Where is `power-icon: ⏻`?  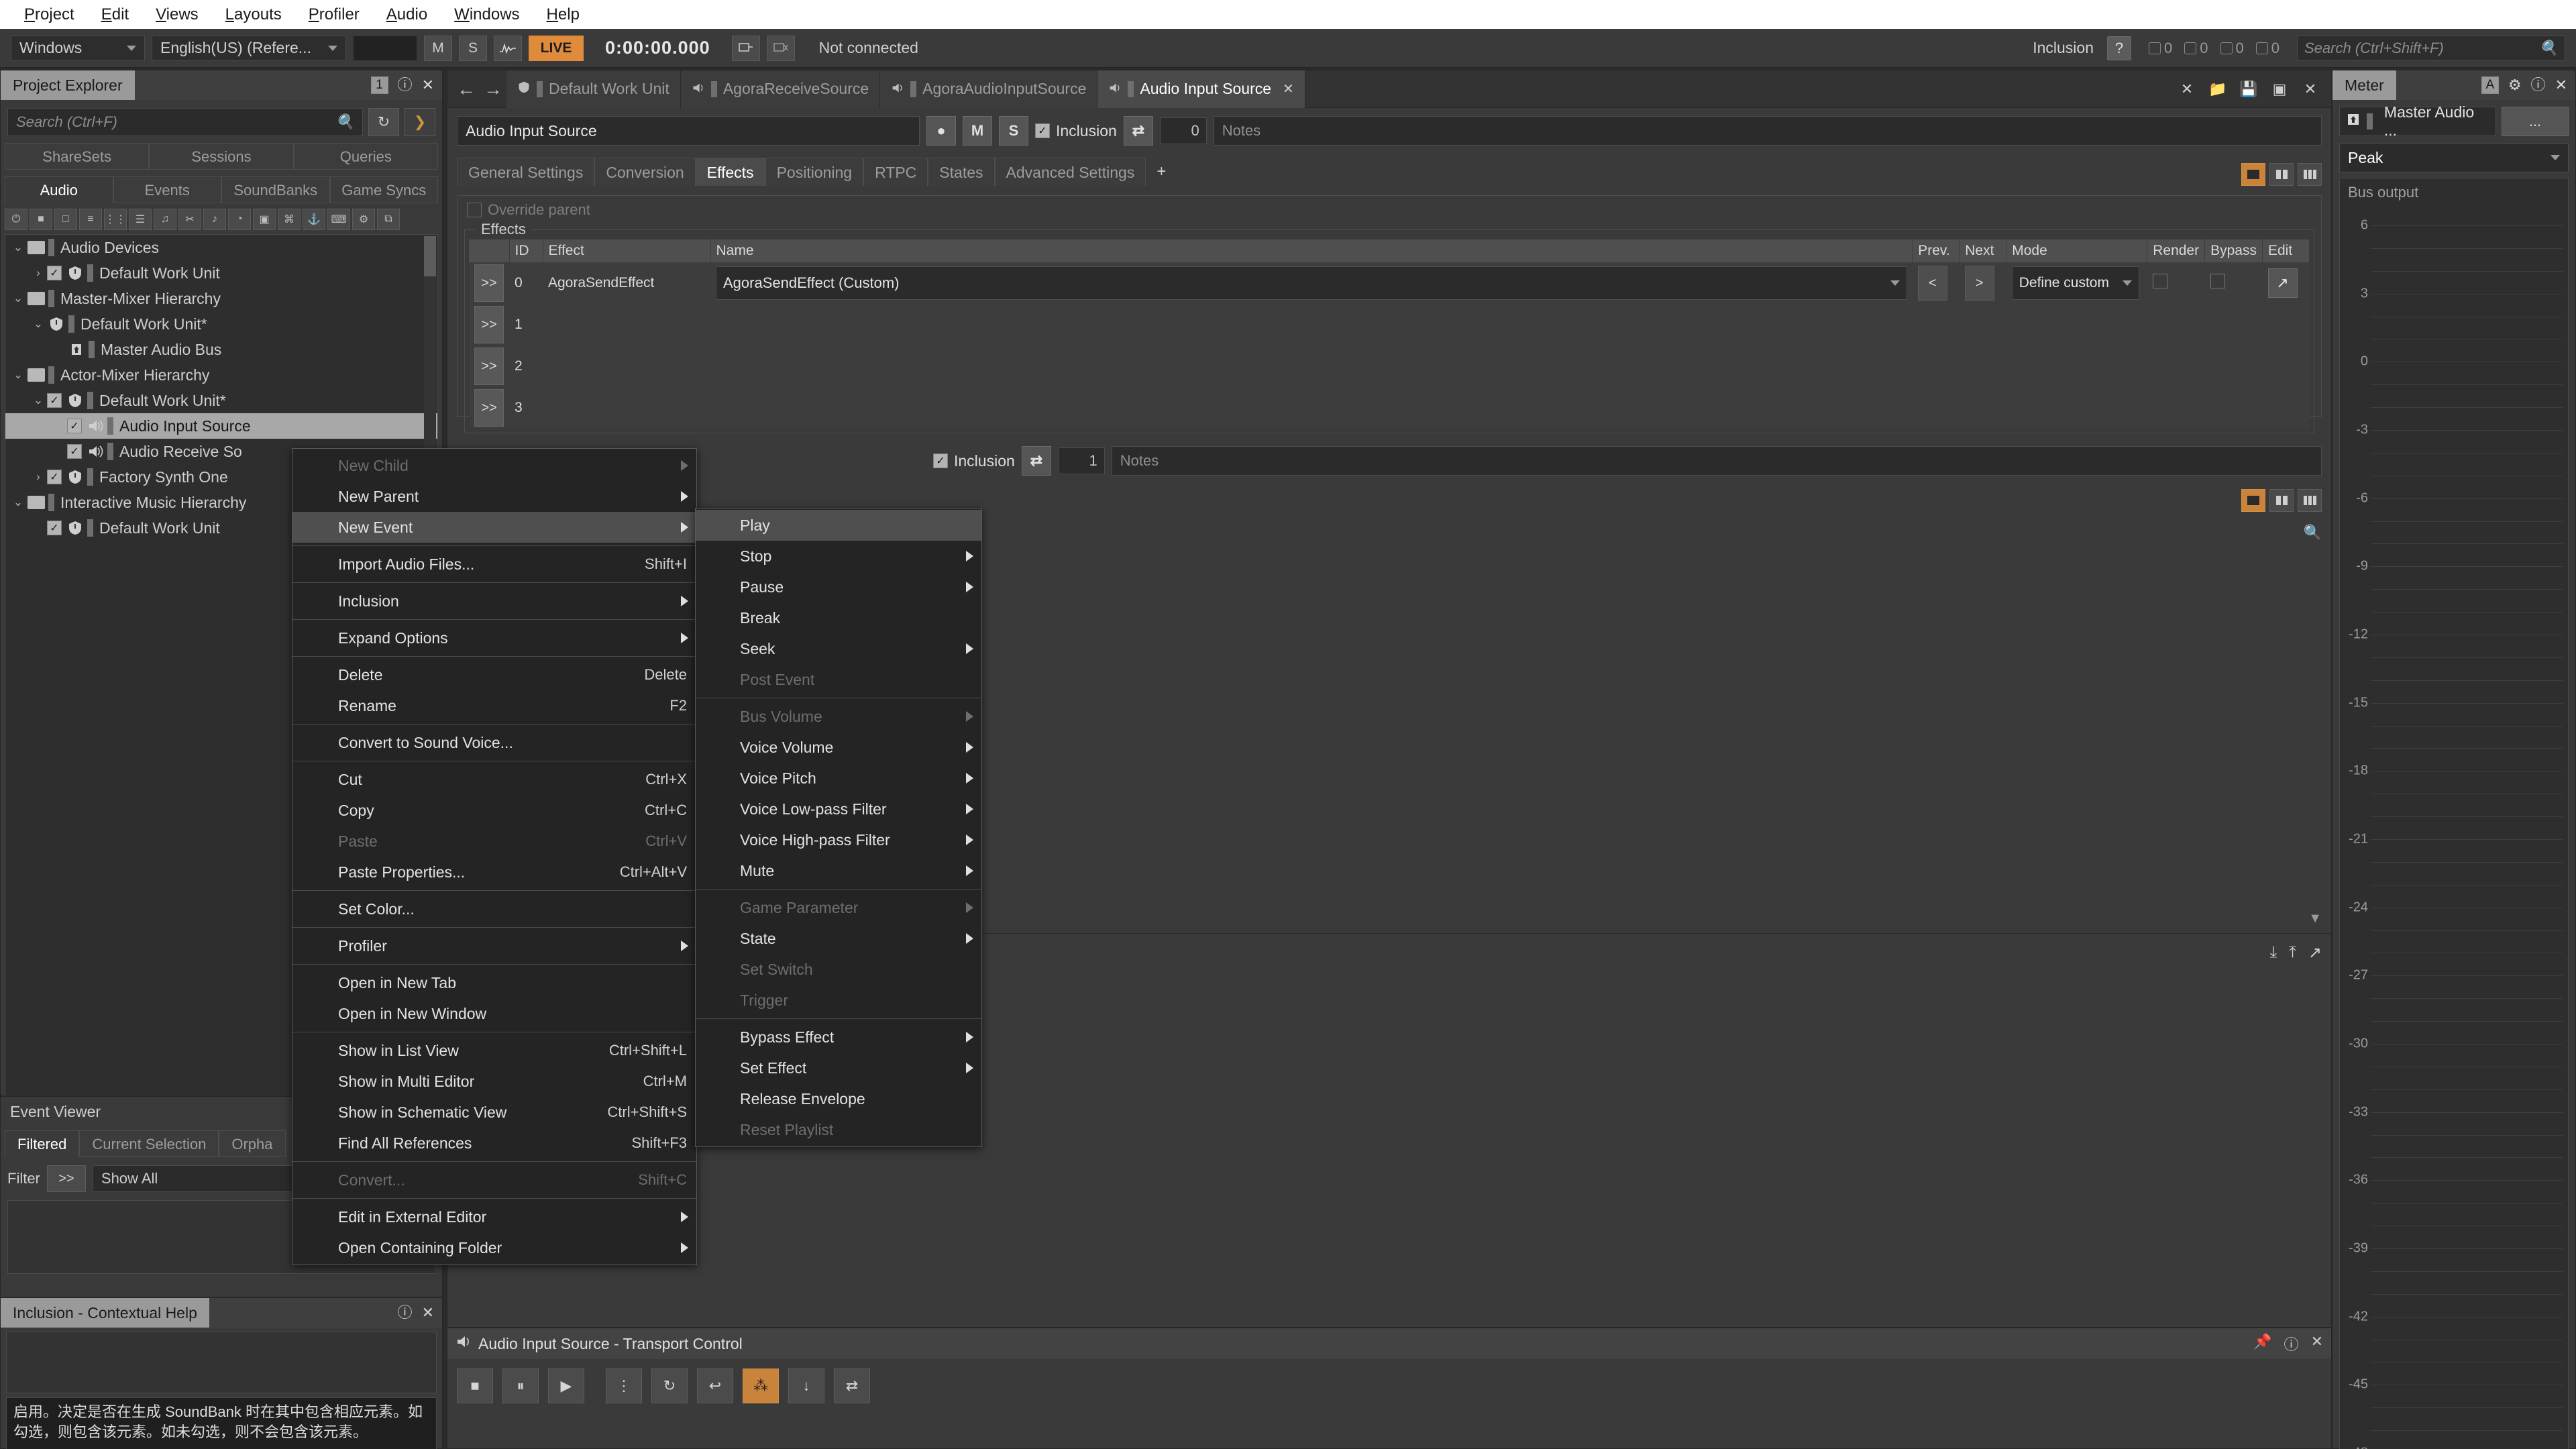
power-icon: ⏻ is located at coordinates (16, 219).